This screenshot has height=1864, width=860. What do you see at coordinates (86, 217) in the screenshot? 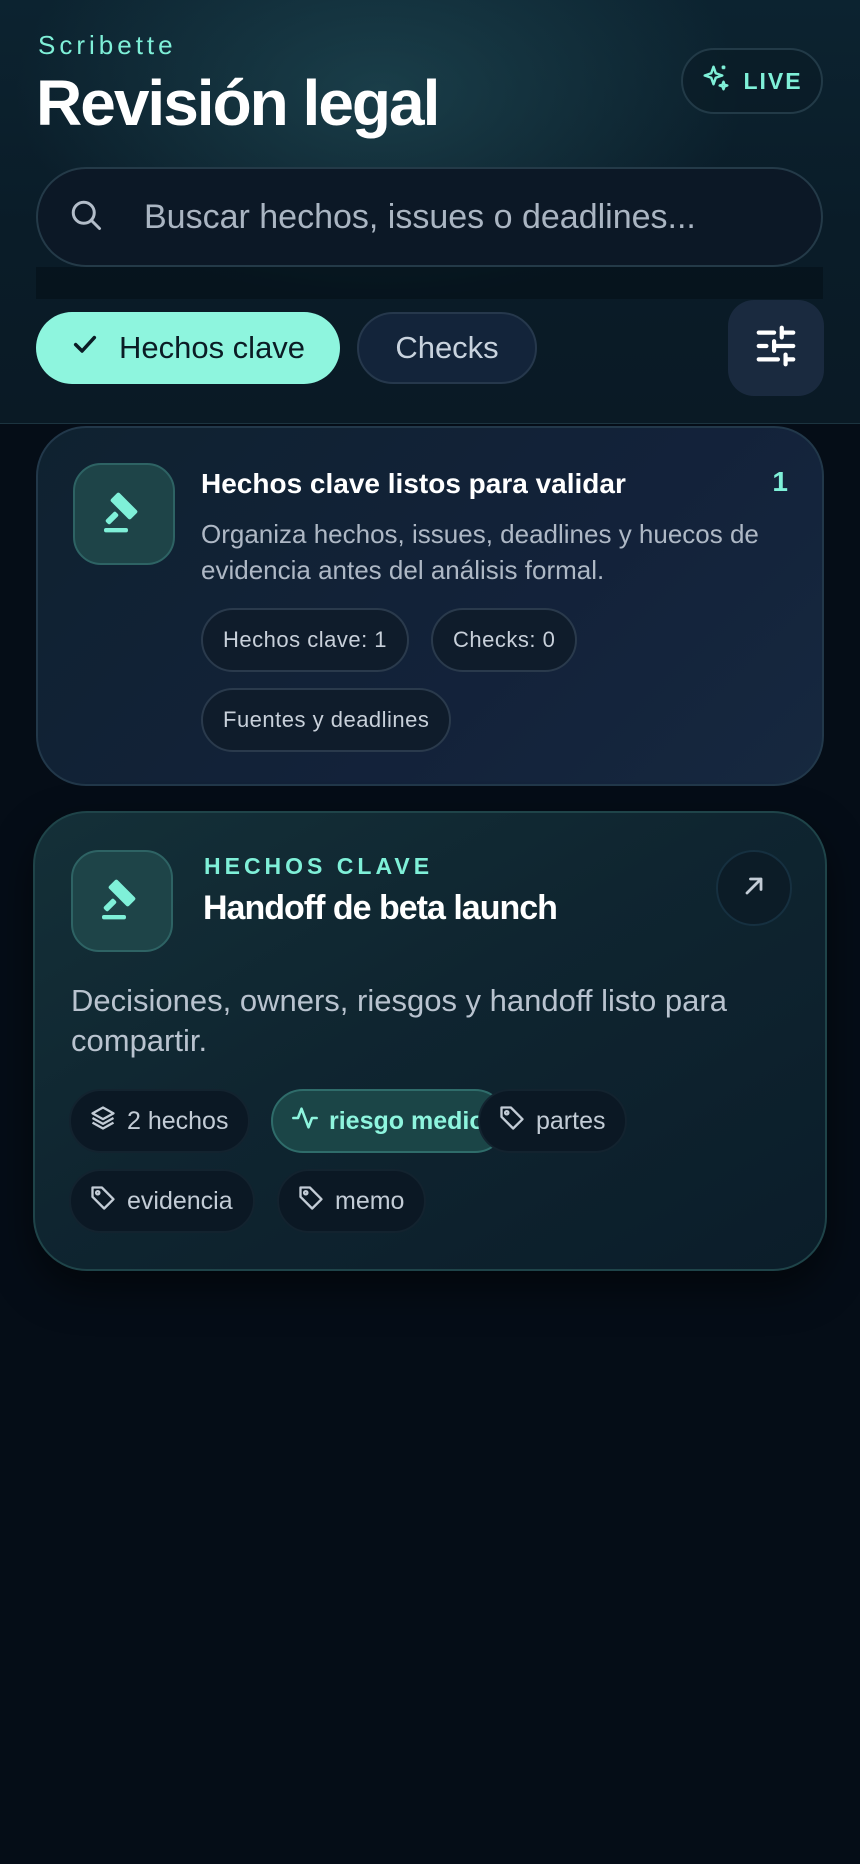
I see `search-icon` at bounding box center [86, 217].